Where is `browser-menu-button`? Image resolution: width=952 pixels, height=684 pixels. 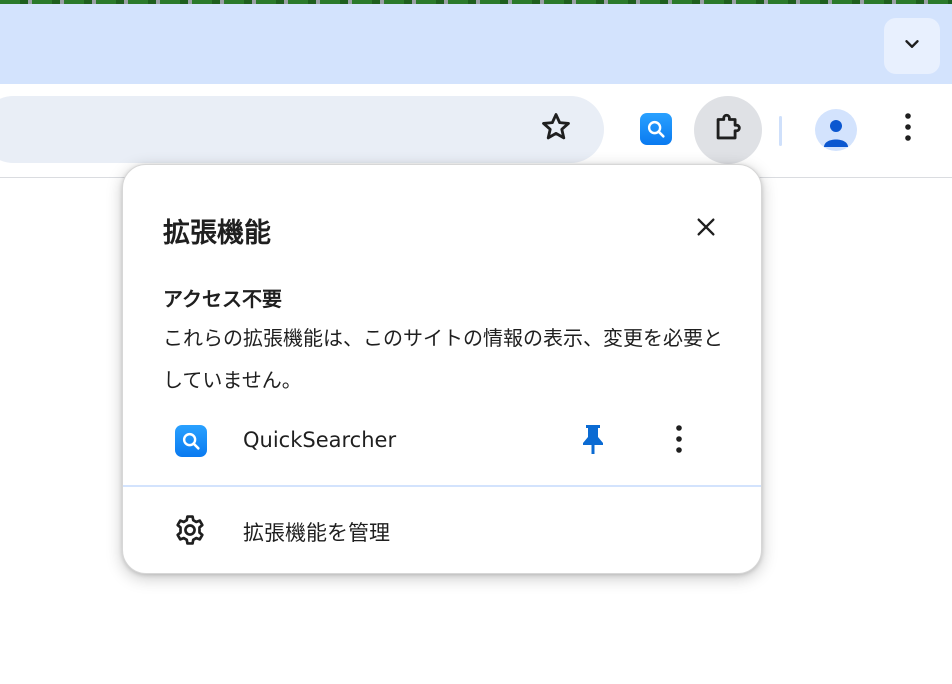
browser-menu-button is located at coordinates (908, 129).